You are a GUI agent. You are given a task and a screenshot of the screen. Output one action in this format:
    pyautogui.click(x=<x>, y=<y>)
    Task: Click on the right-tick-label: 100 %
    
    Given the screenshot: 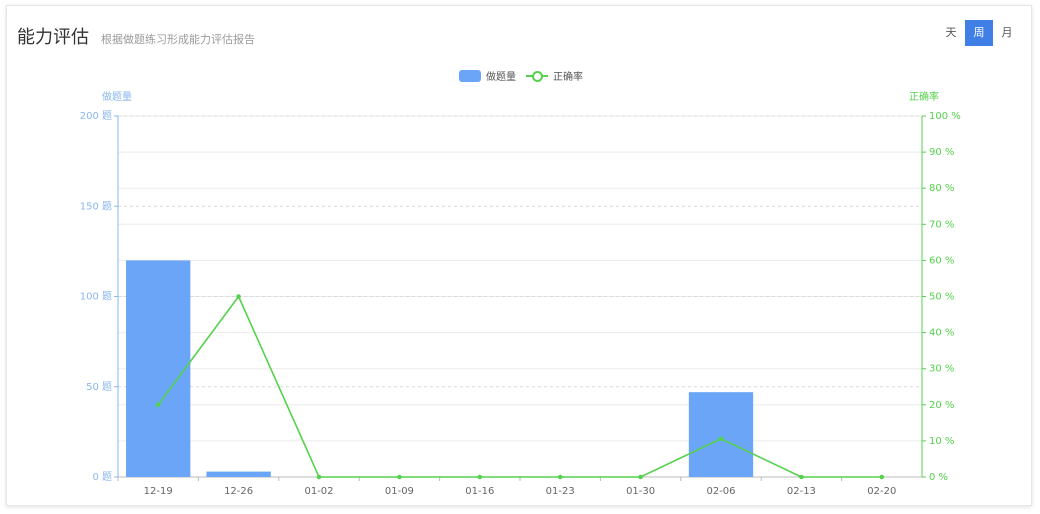 What is the action you would take?
    pyautogui.click(x=945, y=116)
    